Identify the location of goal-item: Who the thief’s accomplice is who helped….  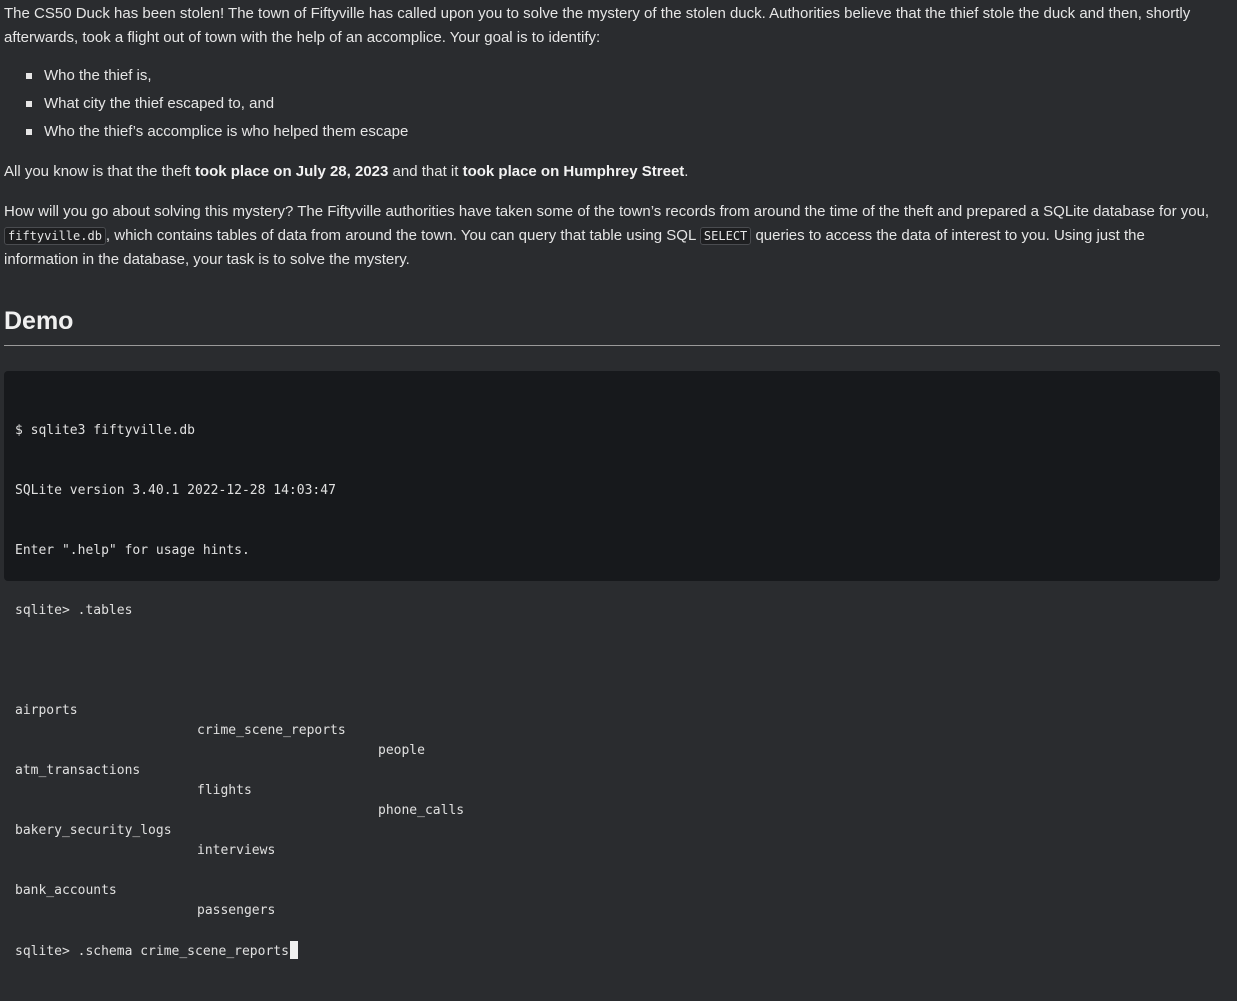
(206, 134).